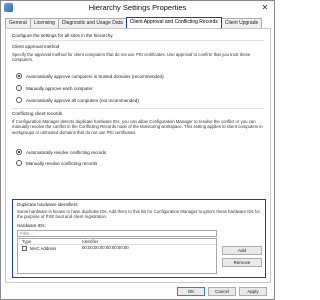 The width and height of the screenshot is (320, 300). I want to click on tab-diagnostic-usage-data: Diagnostic and Usage Data, so click(92, 23).